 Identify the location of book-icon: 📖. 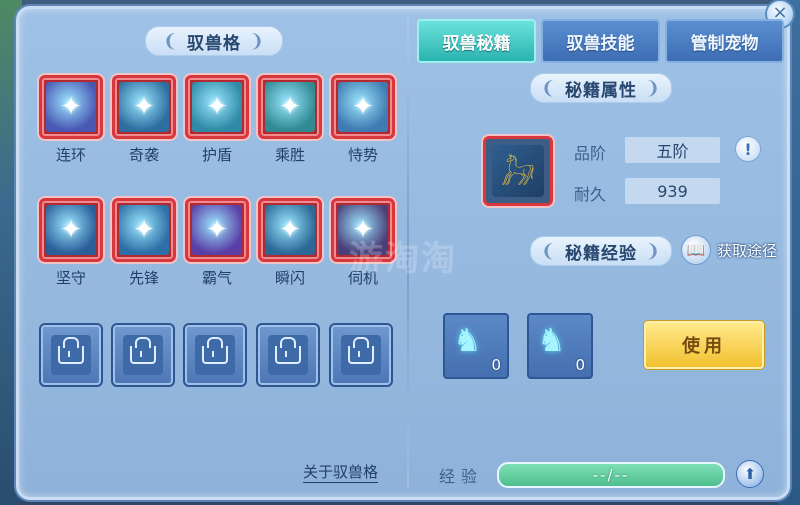
(696, 250).